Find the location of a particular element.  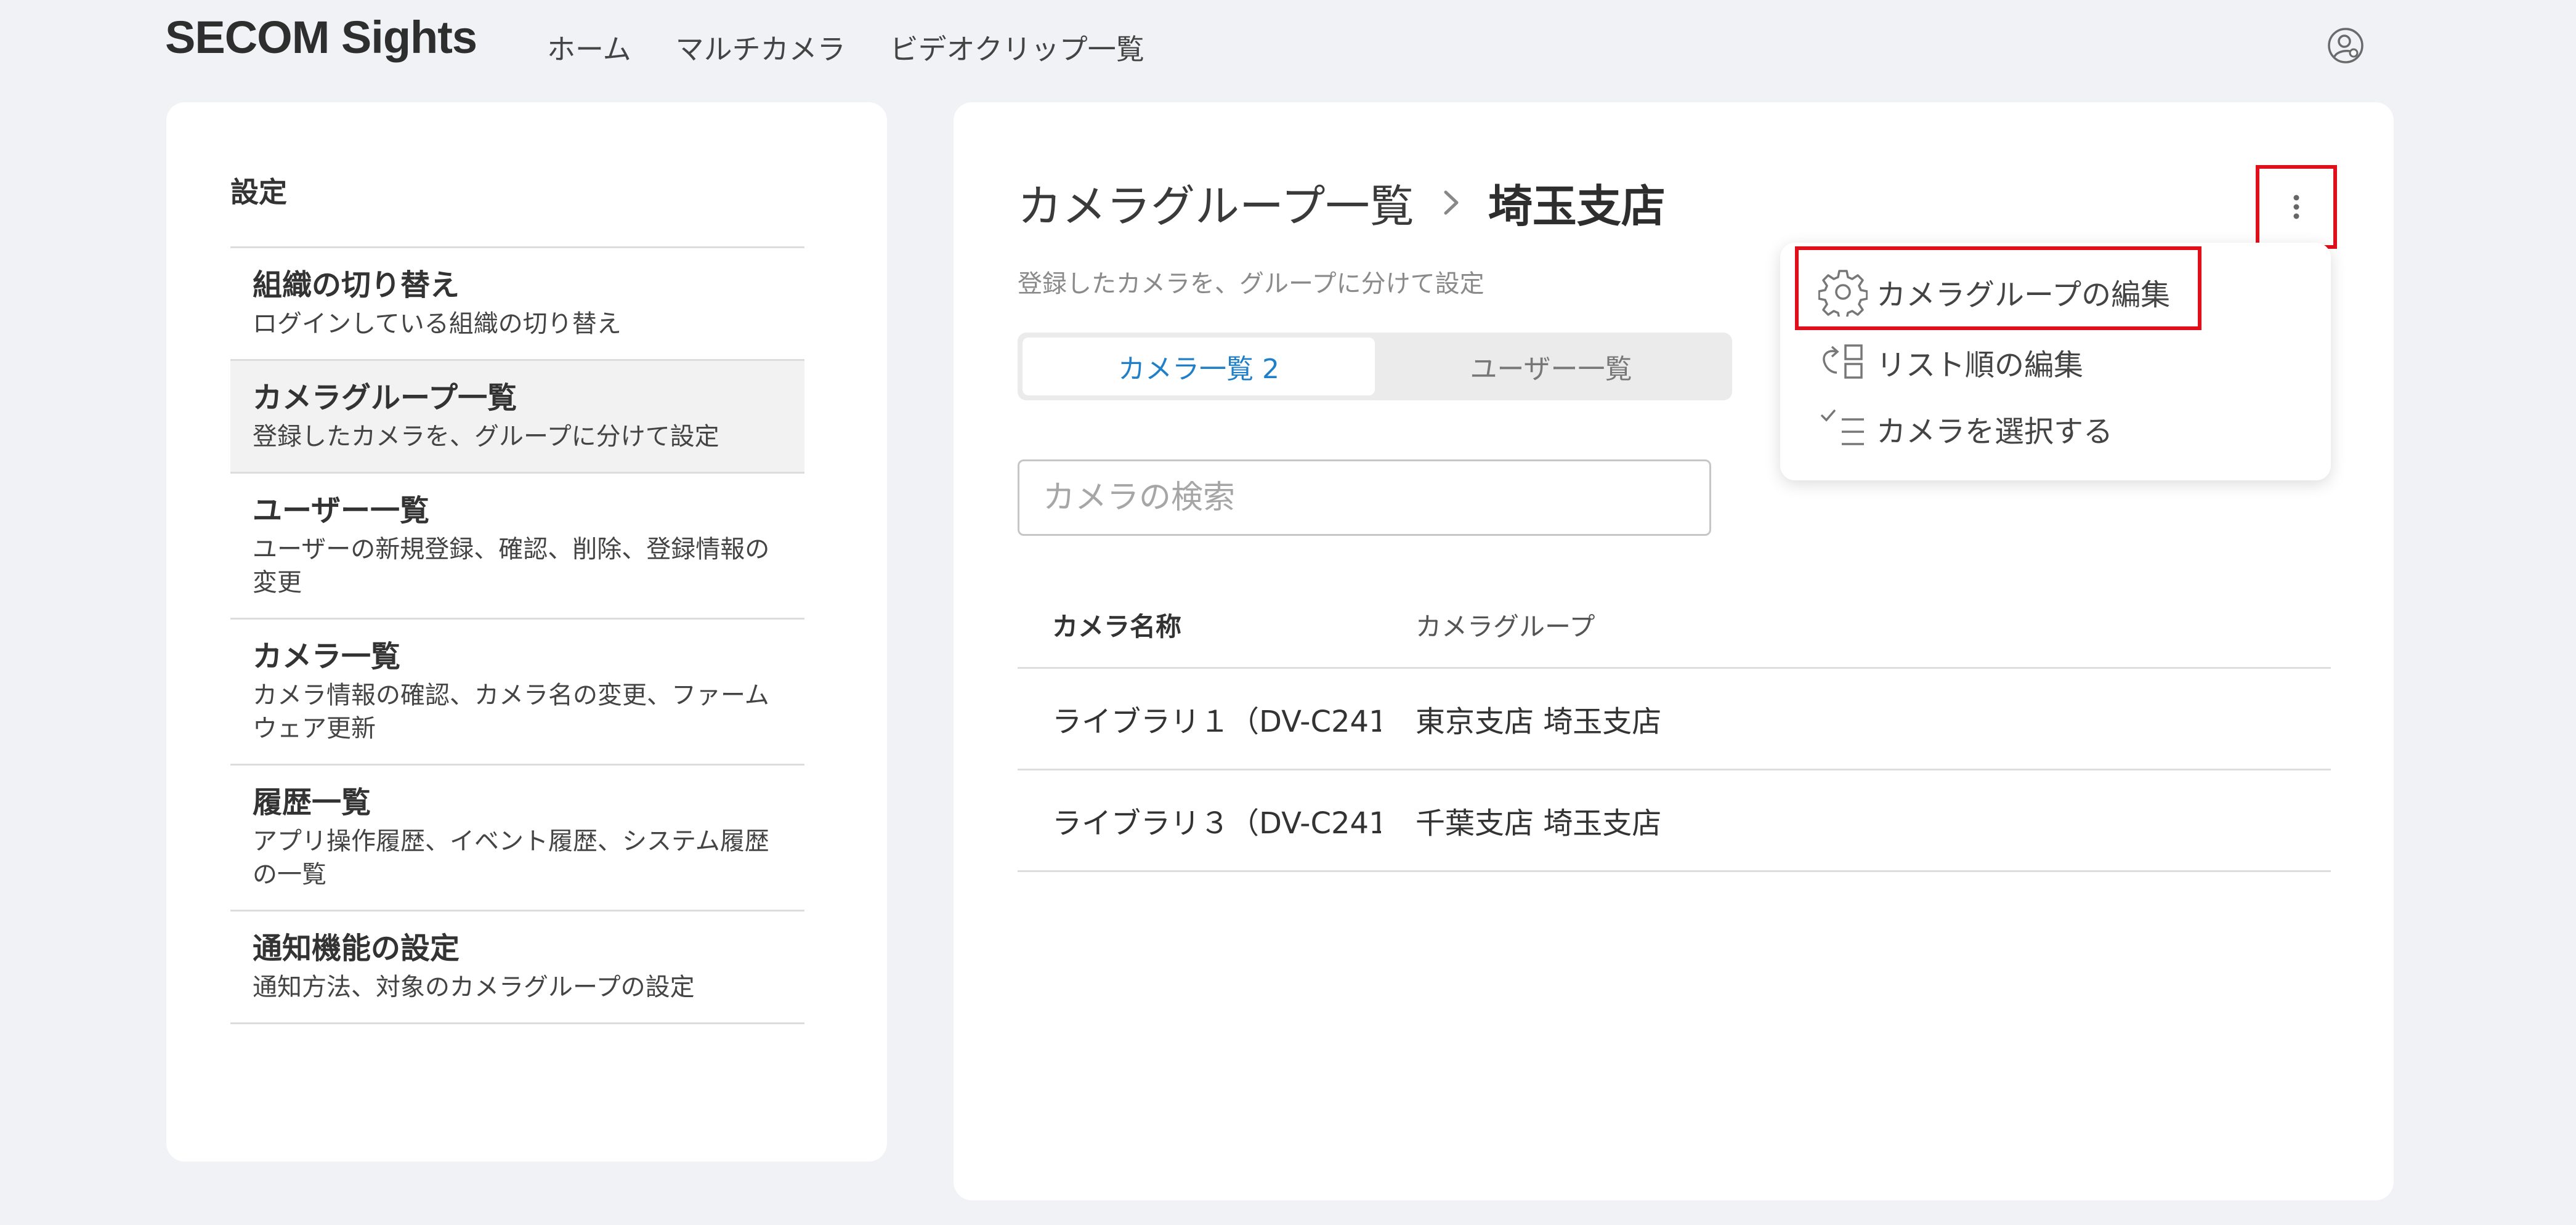

nav-item-home: ホーム is located at coordinates (589, 47).